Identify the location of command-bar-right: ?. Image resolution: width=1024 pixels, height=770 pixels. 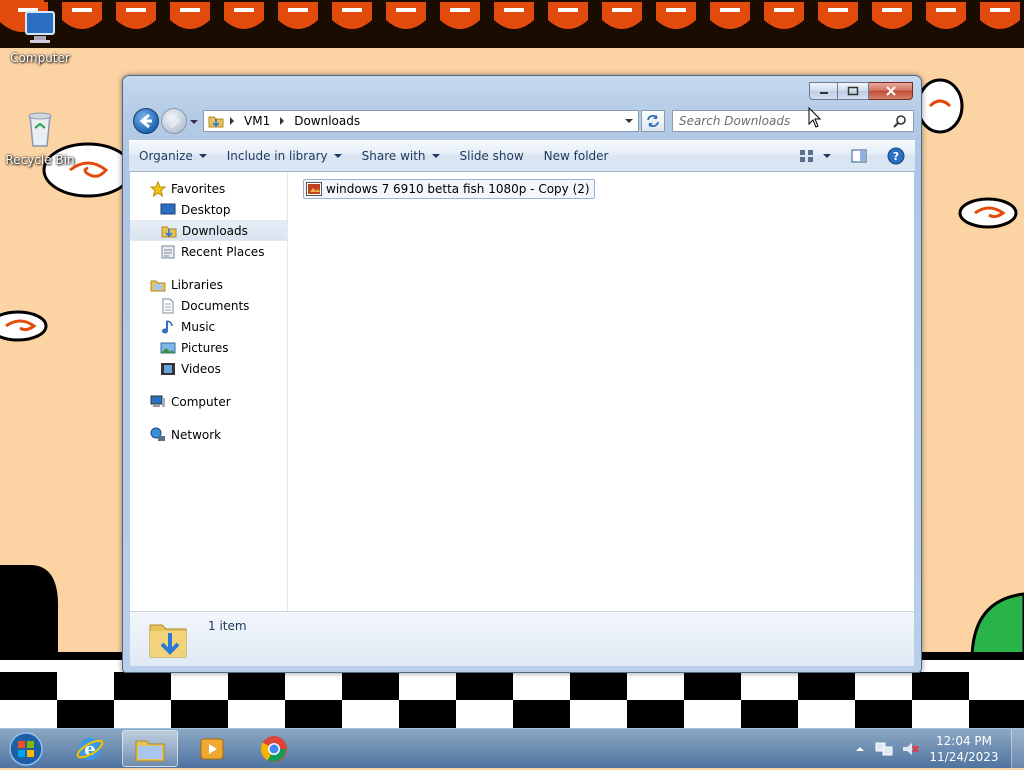
(852, 156).